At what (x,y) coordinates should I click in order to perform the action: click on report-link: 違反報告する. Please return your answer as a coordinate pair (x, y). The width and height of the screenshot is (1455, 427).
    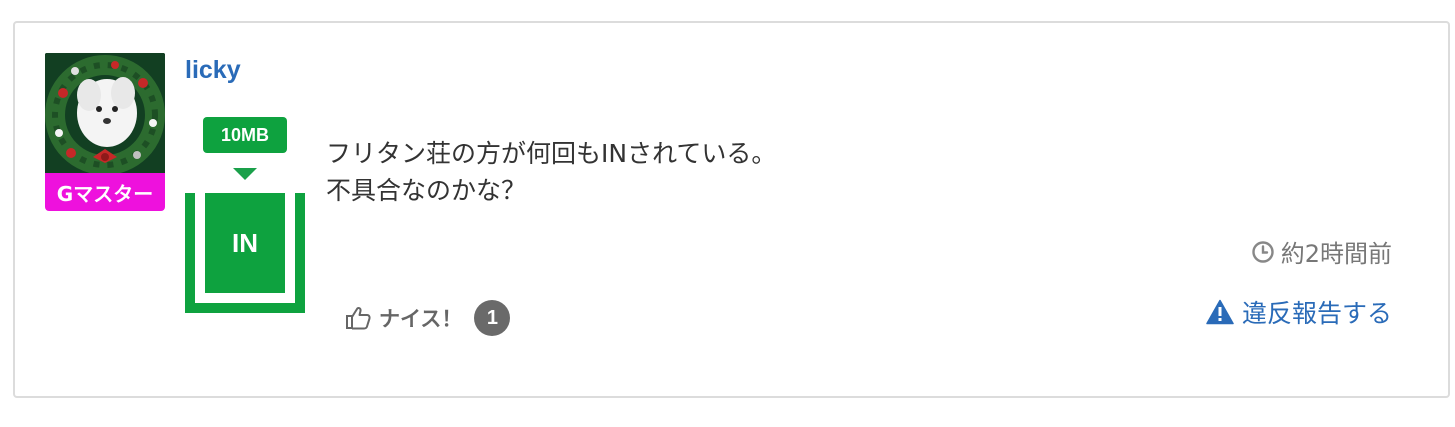
    Looking at the image, I should click on (1299, 312).